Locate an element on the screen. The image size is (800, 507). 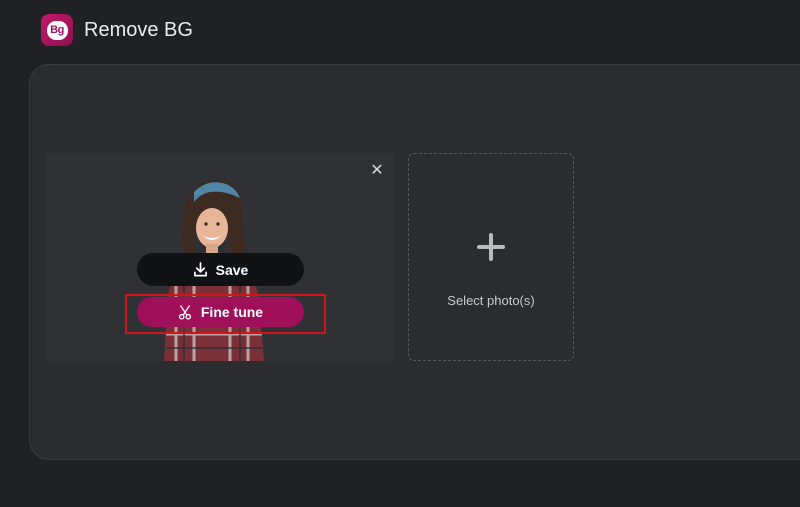
select-photos-dropzone: Select photo(s) is located at coordinates (491, 257).